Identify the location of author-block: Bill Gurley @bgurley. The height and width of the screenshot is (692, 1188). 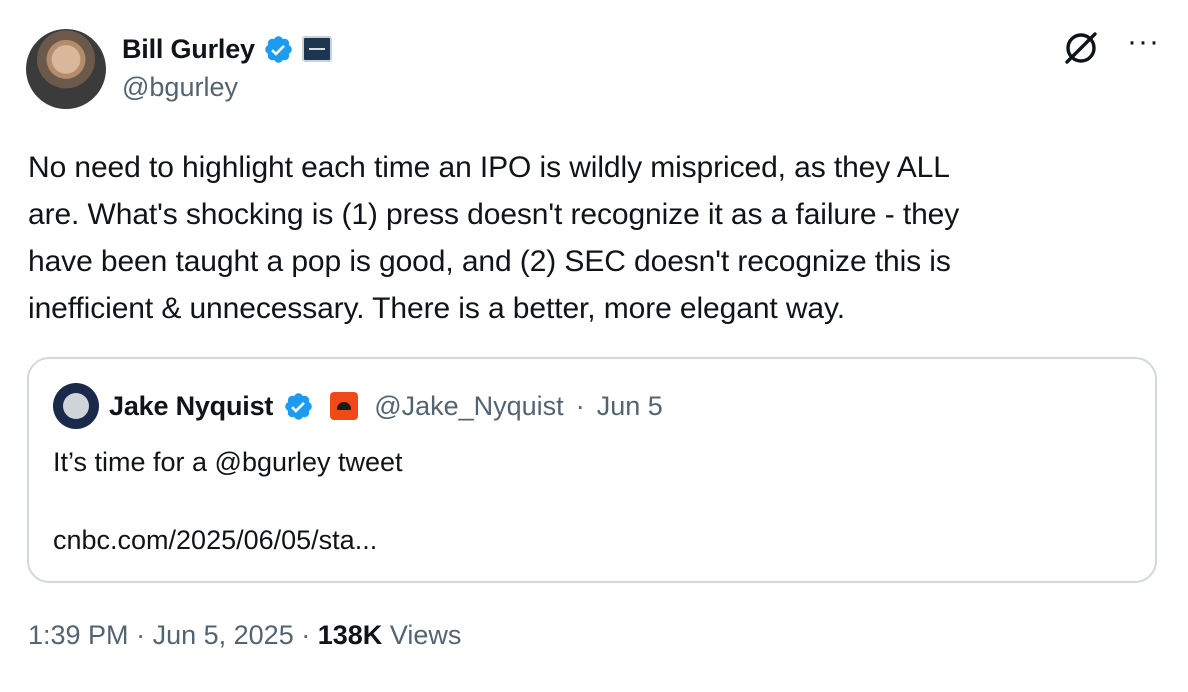
(227, 66).